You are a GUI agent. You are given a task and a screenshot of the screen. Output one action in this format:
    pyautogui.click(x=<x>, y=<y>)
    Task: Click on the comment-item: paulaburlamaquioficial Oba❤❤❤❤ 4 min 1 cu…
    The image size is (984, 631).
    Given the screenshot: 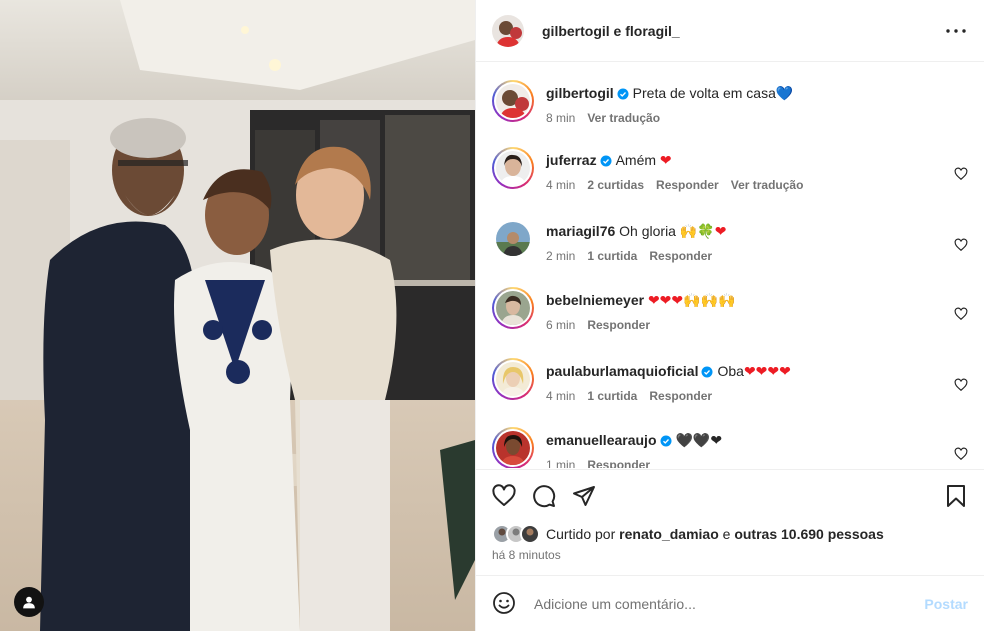 What is the action you would take?
    pyautogui.click(x=730, y=380)
    